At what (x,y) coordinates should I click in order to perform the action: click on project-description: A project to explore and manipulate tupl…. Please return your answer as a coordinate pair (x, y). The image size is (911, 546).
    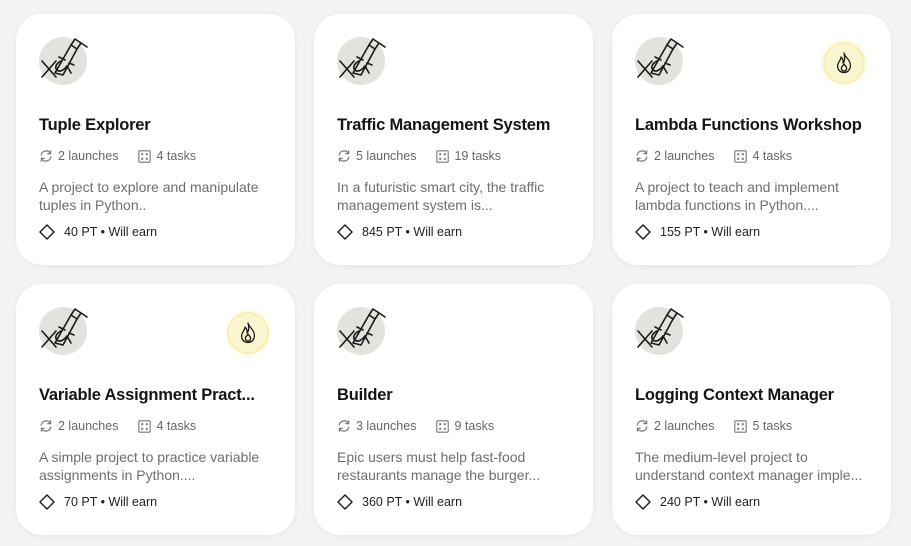
    Looking at the image, I should click on (149, 196).